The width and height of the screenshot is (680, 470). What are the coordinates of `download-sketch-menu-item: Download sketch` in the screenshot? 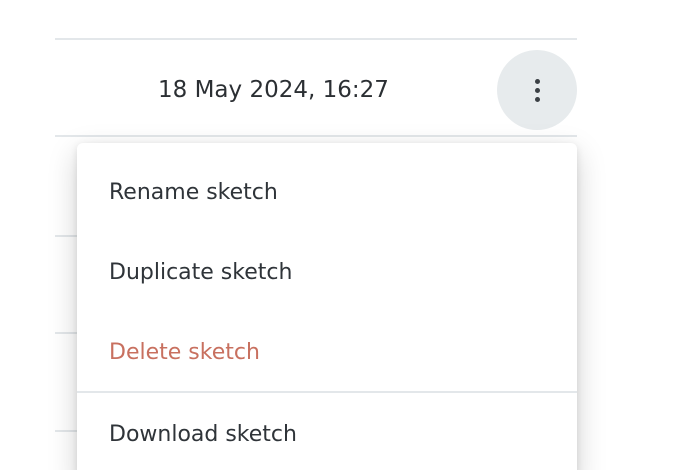 It's located at (327, 432).